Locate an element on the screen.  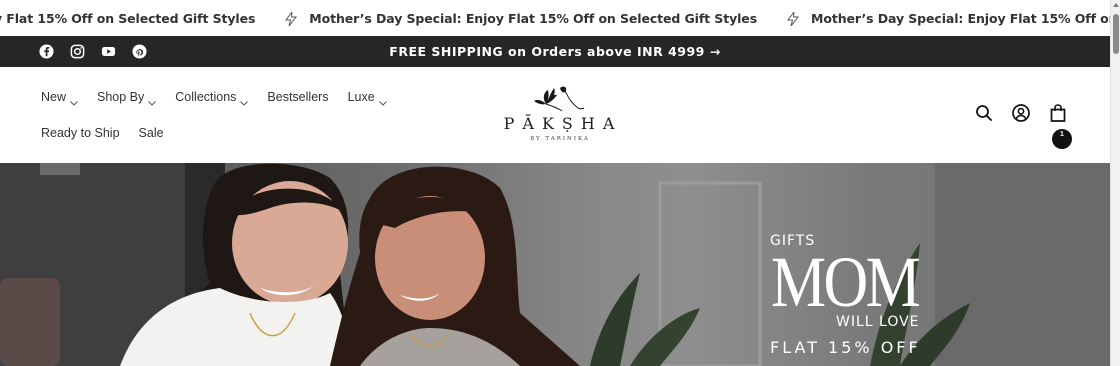
nav-item-ready-to-ship: Ready to Ship is located at coordinates (80, 133).